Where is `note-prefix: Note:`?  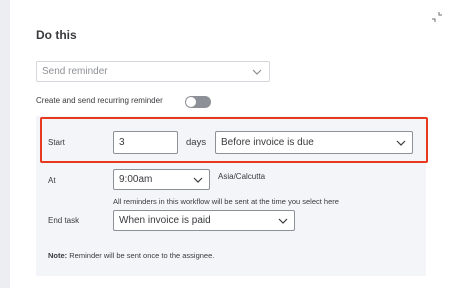 note-prefix: Note: is located at coordinates (58, 255).